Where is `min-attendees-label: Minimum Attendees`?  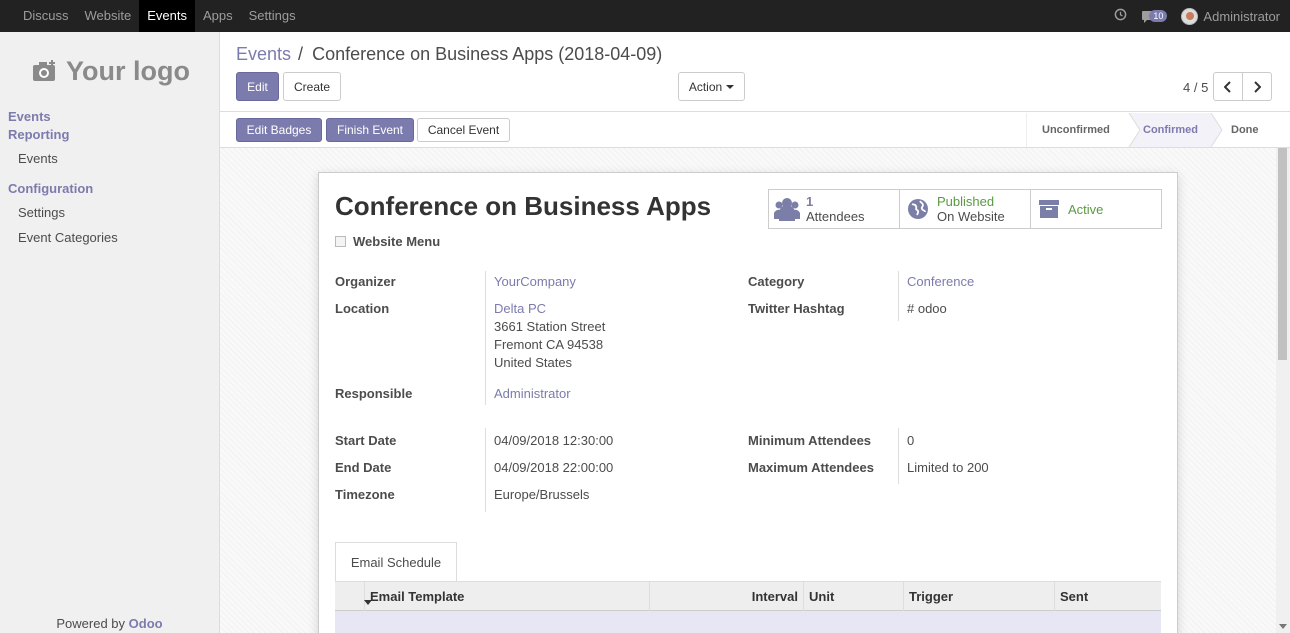 min-attendees-label: Minimum Attendees is located at coordinates (810, 440).